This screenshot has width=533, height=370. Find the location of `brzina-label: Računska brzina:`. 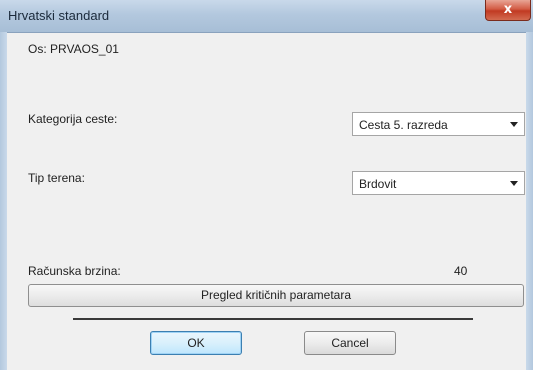

brzina-label: Računska brzina: is located at coordinates (74, 271).